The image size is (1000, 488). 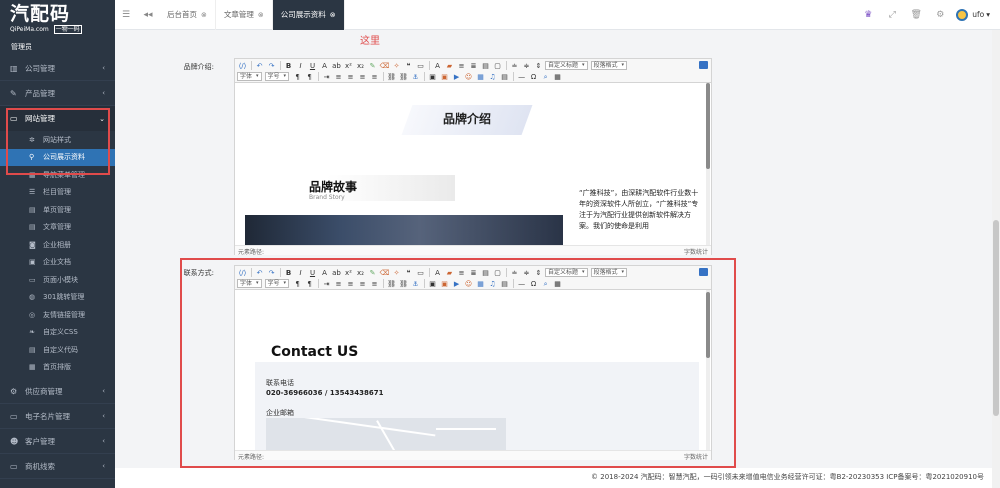 I want to click on menu-toggle-icon: ☰, so click(x=126, y=15).